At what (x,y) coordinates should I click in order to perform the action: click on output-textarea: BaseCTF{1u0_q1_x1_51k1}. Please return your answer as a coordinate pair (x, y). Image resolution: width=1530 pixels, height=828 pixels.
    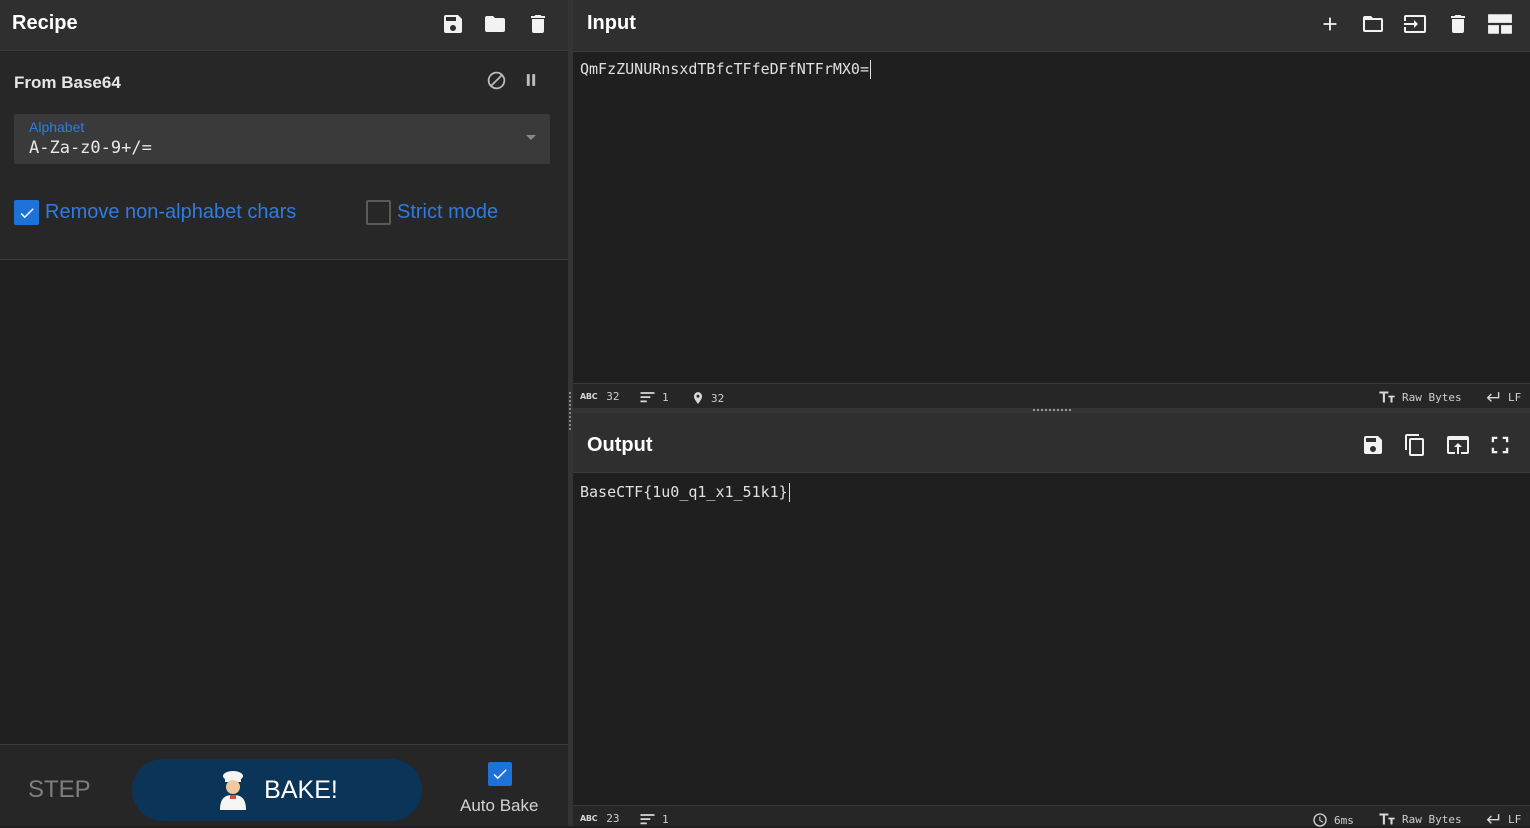
    Looking at the image, I should click on (685, 492).